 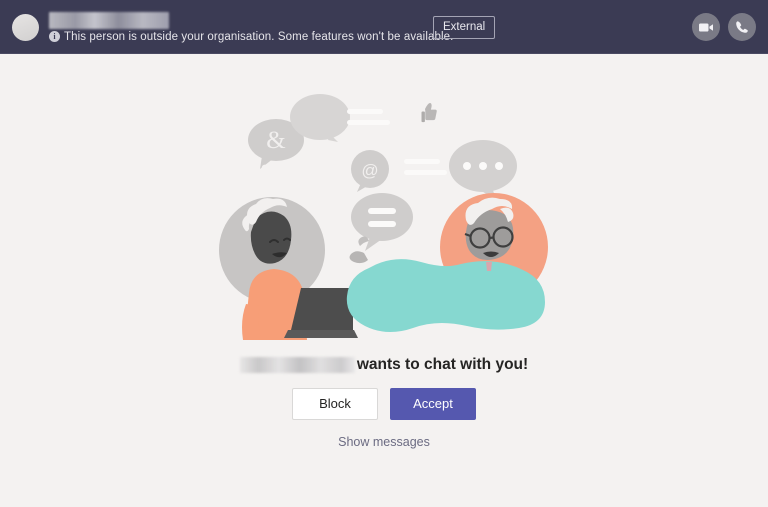 What do you see at coordinates (442, 364) in the screenshot?
I see `invite-headline-text: wants to chat with you!` at bounding box center [442, 364].